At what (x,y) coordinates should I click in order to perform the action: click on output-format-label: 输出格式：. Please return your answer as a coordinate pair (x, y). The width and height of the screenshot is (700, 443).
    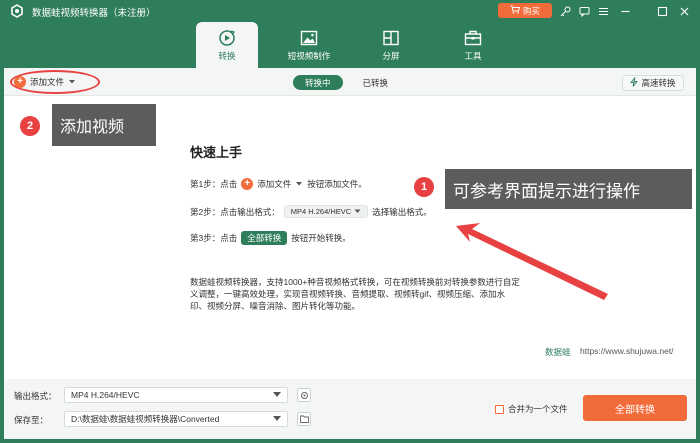
    Looking at the image, I should click on (35, 396).